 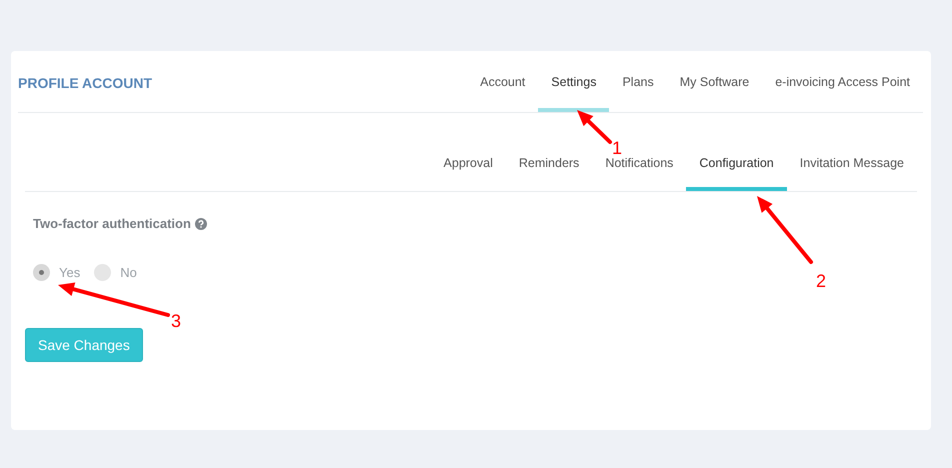 What do you see at coordinates (617, 148) in the screenshot?
I see `annotation-number: 1` at bounding box center [617, 148].